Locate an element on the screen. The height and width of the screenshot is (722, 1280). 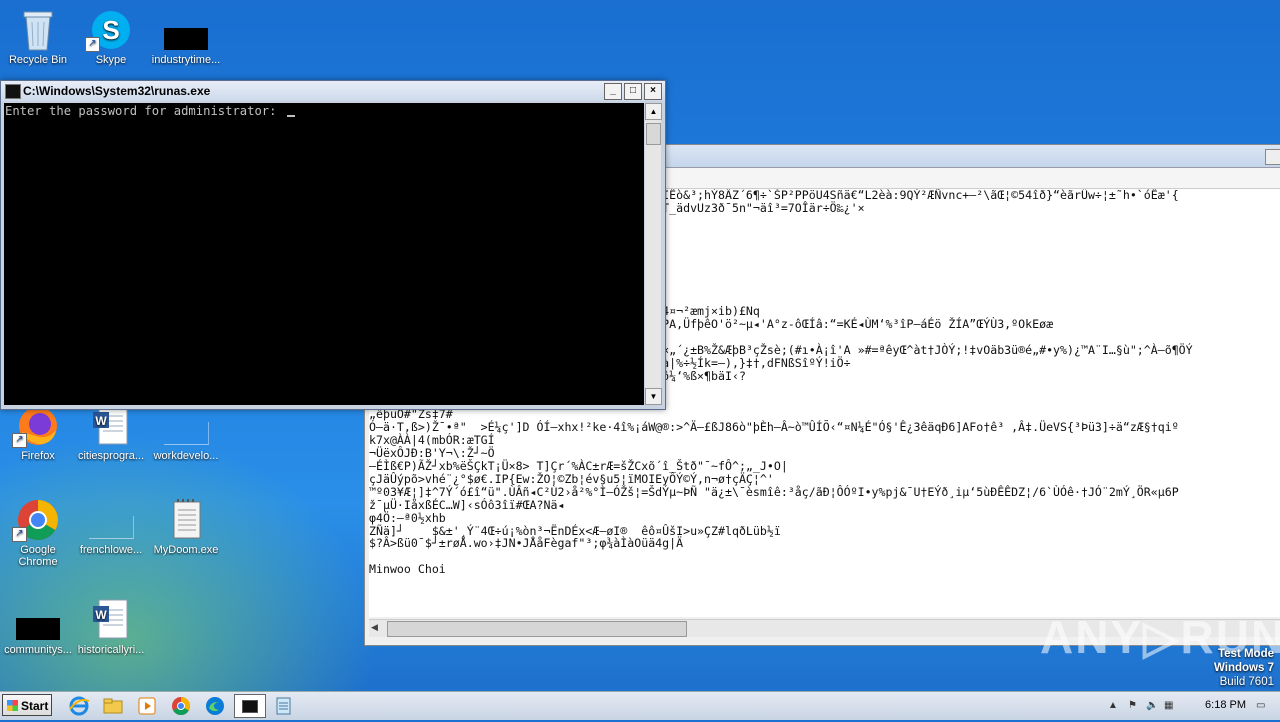
notepad-text-line is located at coordinates (824, 556).